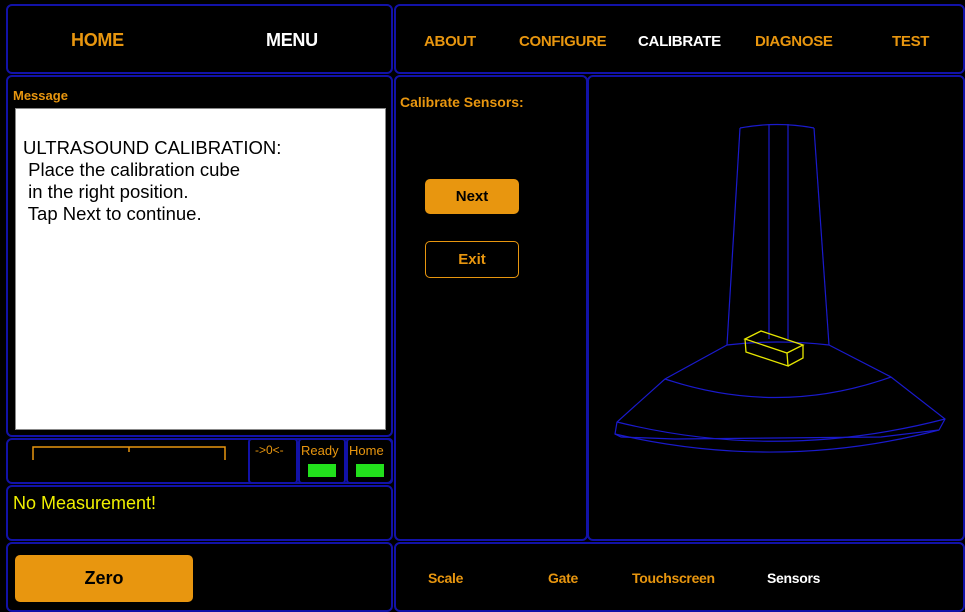 This screenshot has height=612, width=965. What do you see at coordinates (129, 453) in the screenshot?
I see `scale-bar` at bounding box center [129, 453].